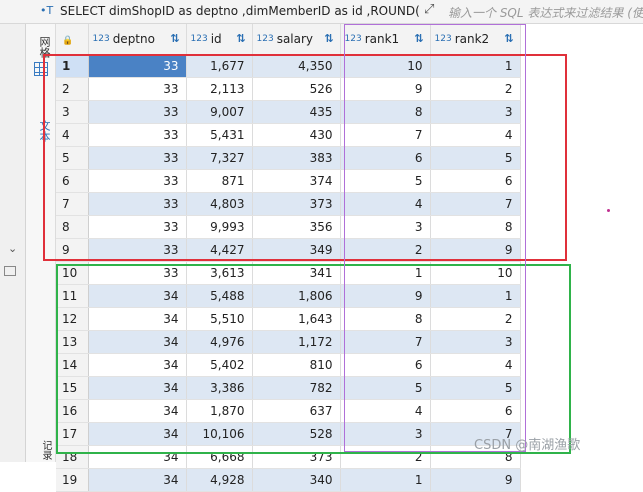 This screenshot has width=643, height=492. What do you see at coordinates (475, 273) in the screenshot?
I see `cell-rank2: 10` at bounding box center [475, 273].